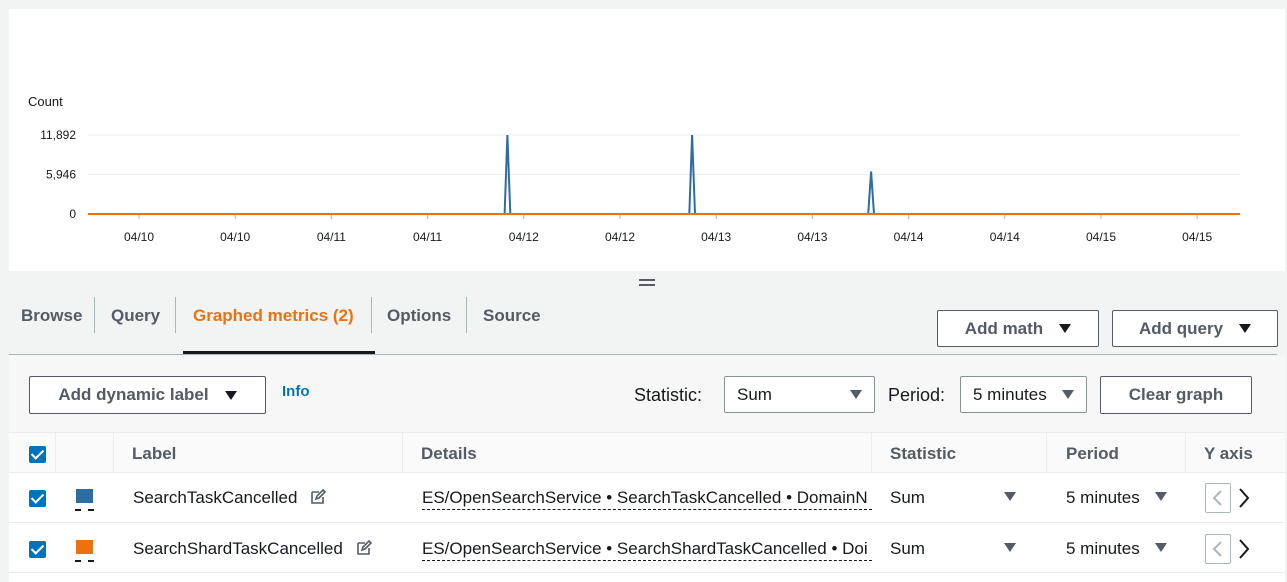 The image size is (1287, 582). Describe the element at coordinates (215, 497) in the screenshot. I see `metric-label: SearchTaskCancelled` at that location.